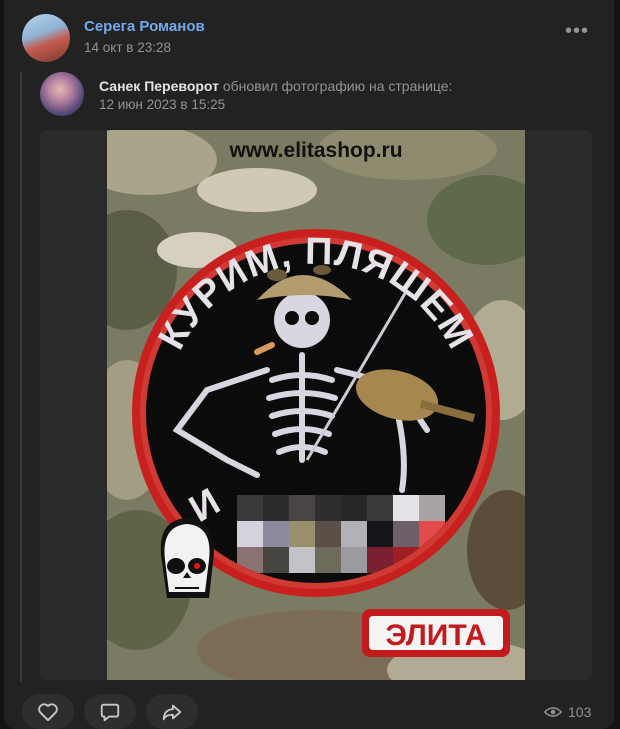 The height and width of the screenshot is (729, 620). Describe the element at coordinates (337, 86) in the screenshot. I see `repost-action-text: обновил фотографию на странице:` at that location.